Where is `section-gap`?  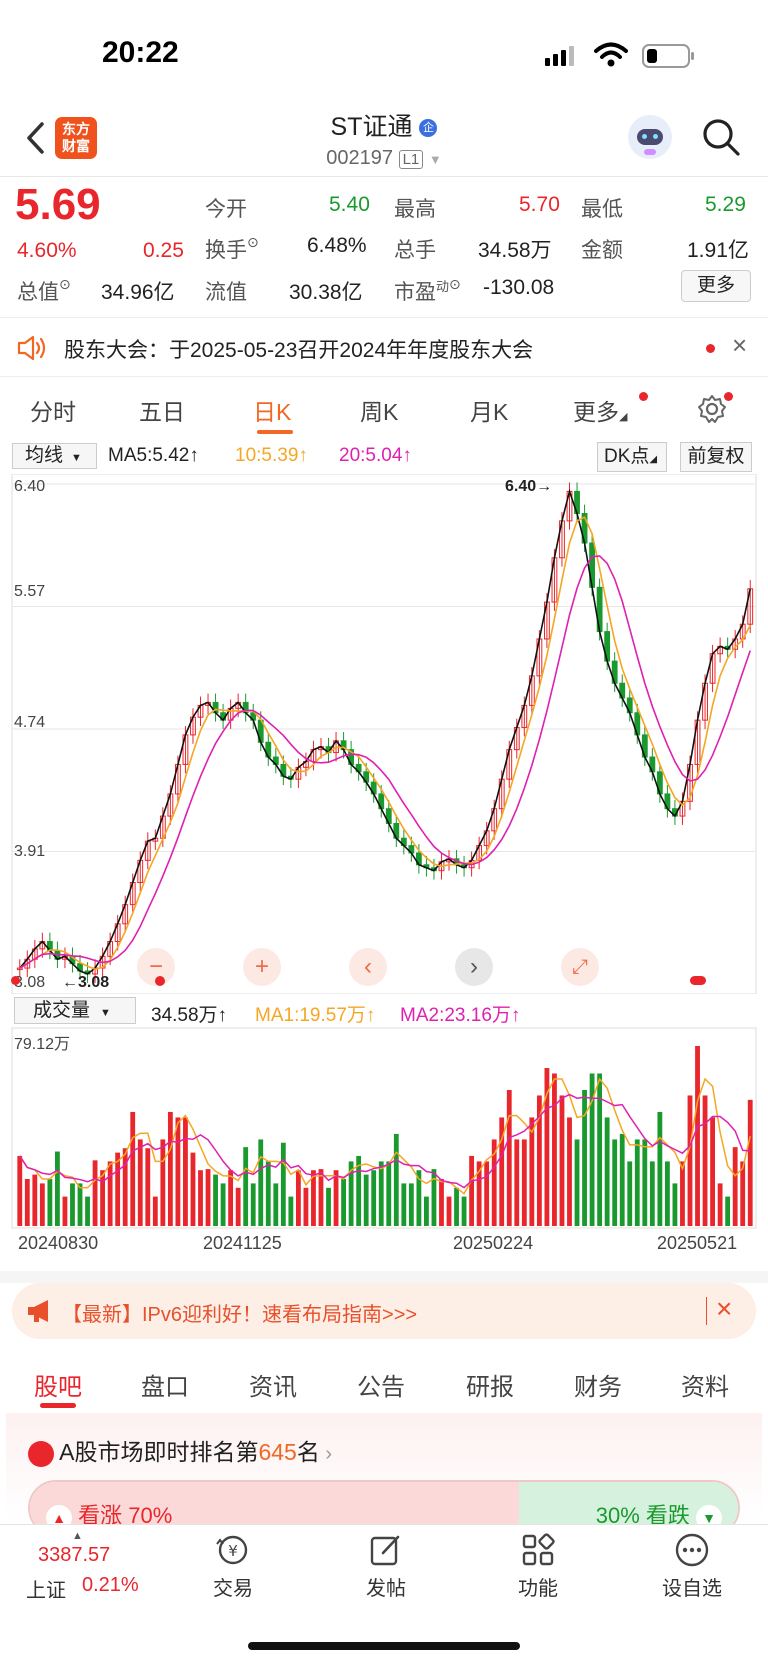
section-gap is located at coordinates (384, 1277).